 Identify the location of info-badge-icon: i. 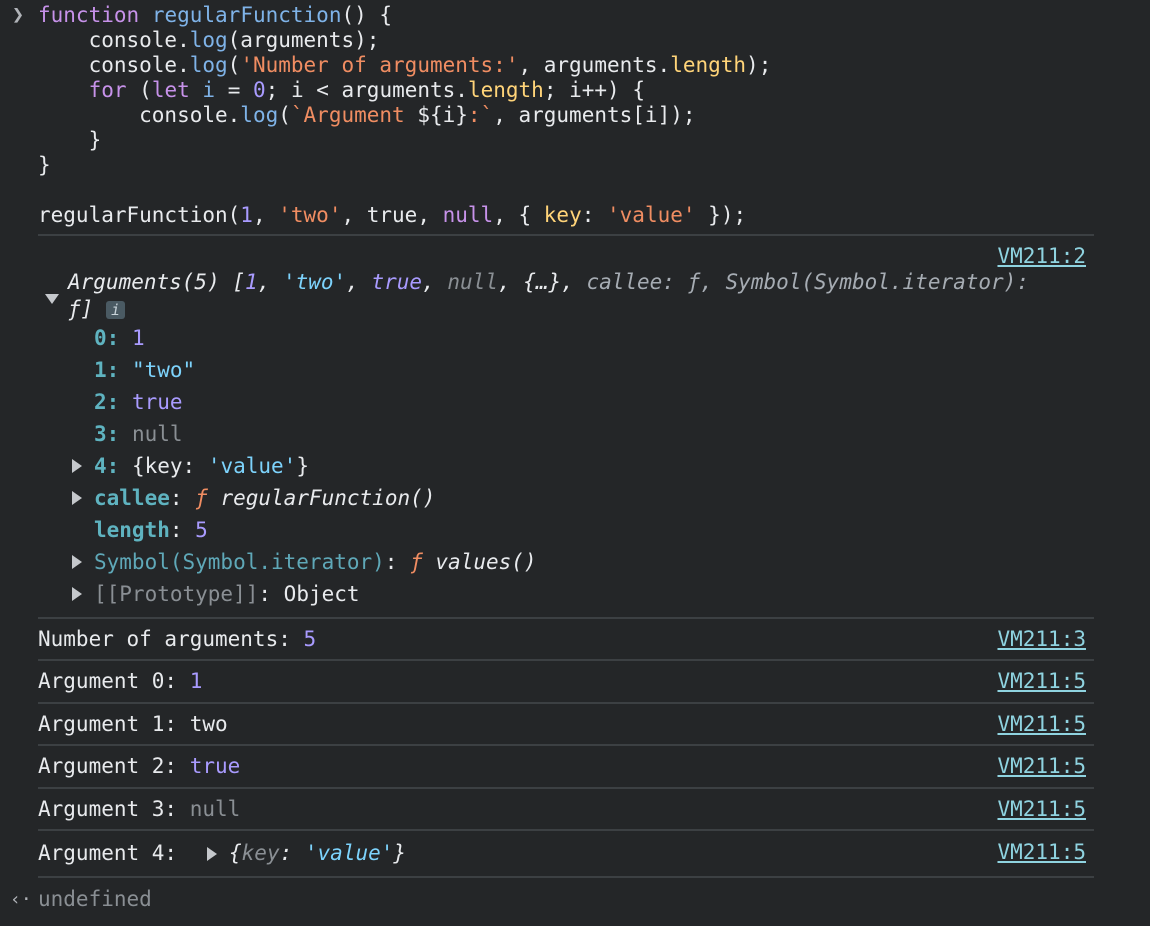
(115, 310).